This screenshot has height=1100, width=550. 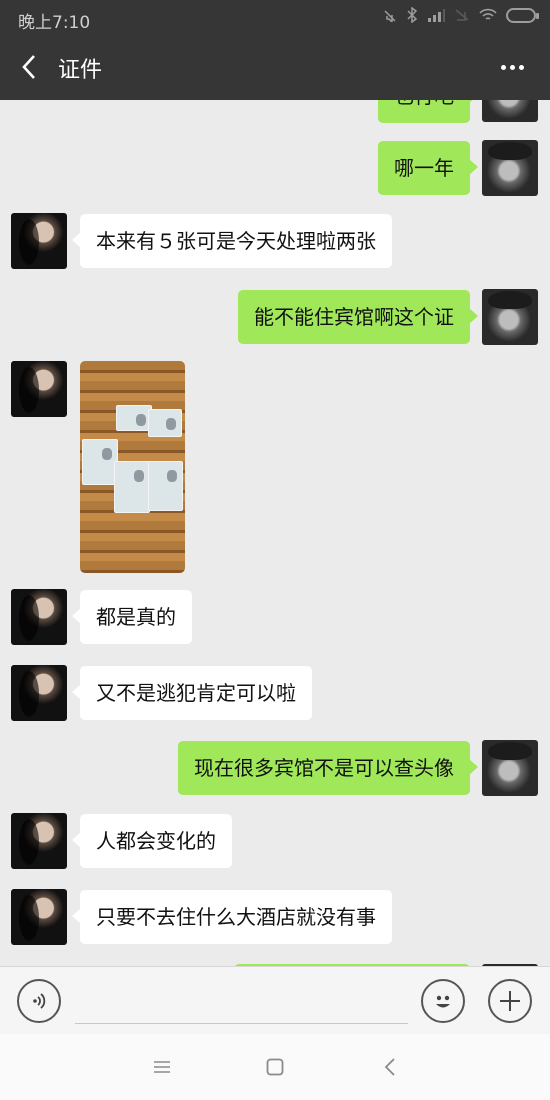 I want to click on system-navigation-bar, so click(x=275, y=1067).